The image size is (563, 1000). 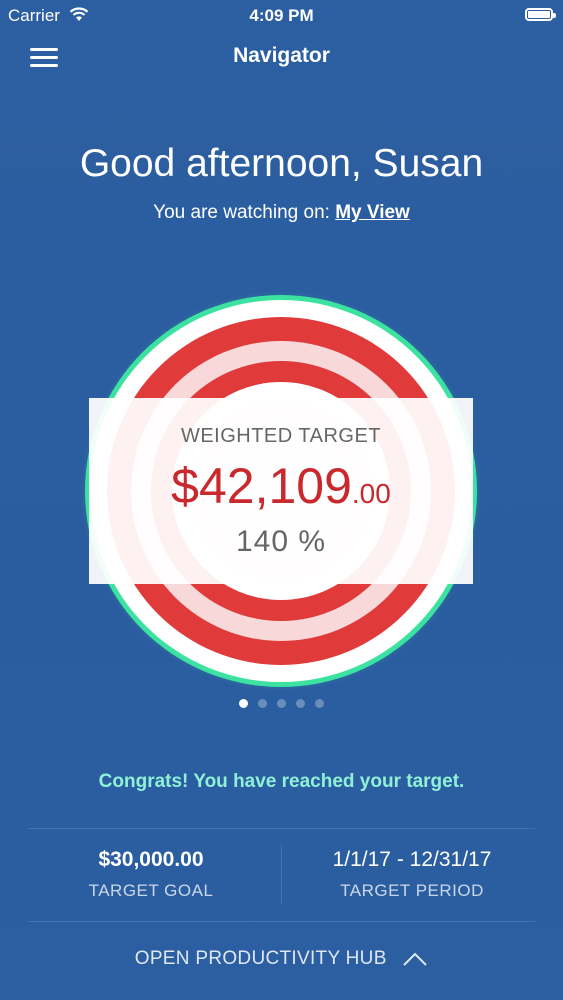 I want to click on greeting-heading: Good afternoon, Susan, so click(x=281, y=163).